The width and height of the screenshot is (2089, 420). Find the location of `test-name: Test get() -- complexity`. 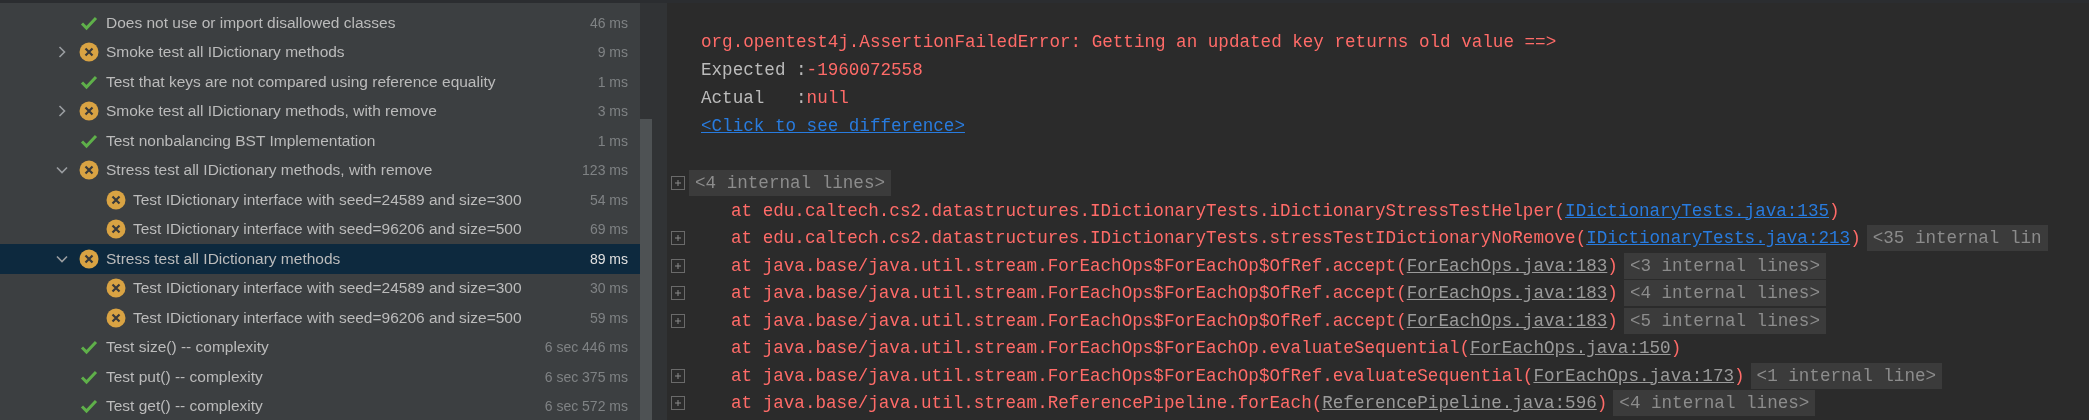

test-name: Test get() -- complexity is located at coordinates (185, 406).